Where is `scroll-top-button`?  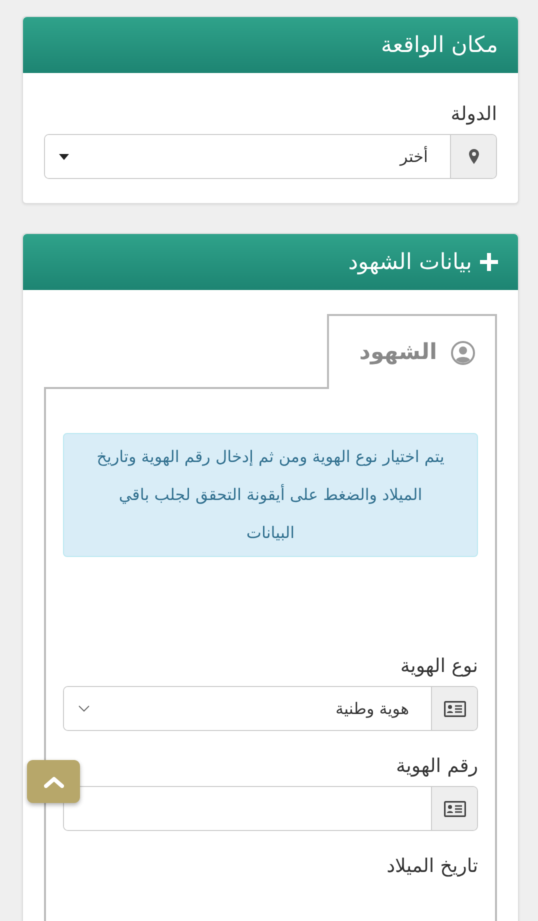
scroll-top-button is located at coordinates (53, 781).